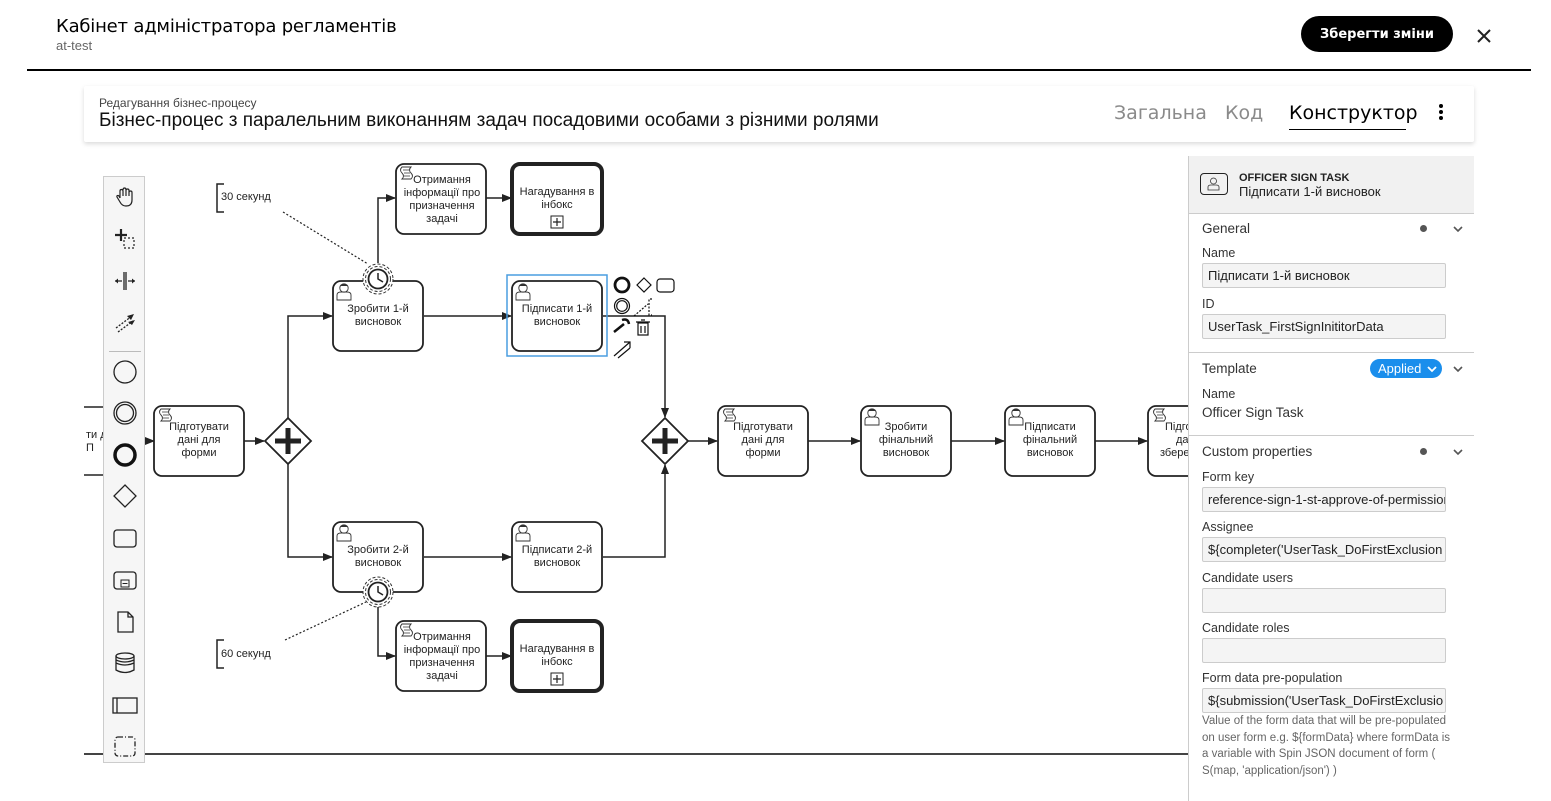 This screenshot has height=801, width=1551. Describe the element at coordinates (642, 307) in the screenshot. I see `append-annotation-icon` at that location.